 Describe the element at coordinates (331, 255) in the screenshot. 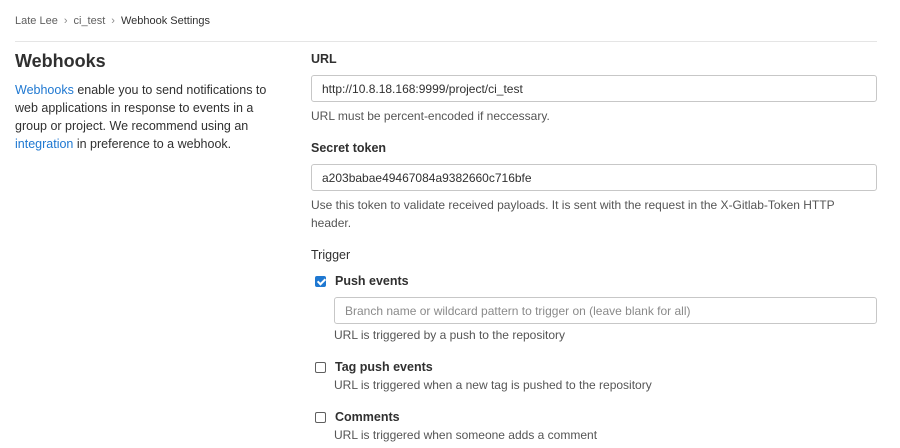

I see `trigger-label: Trigger` at that location.